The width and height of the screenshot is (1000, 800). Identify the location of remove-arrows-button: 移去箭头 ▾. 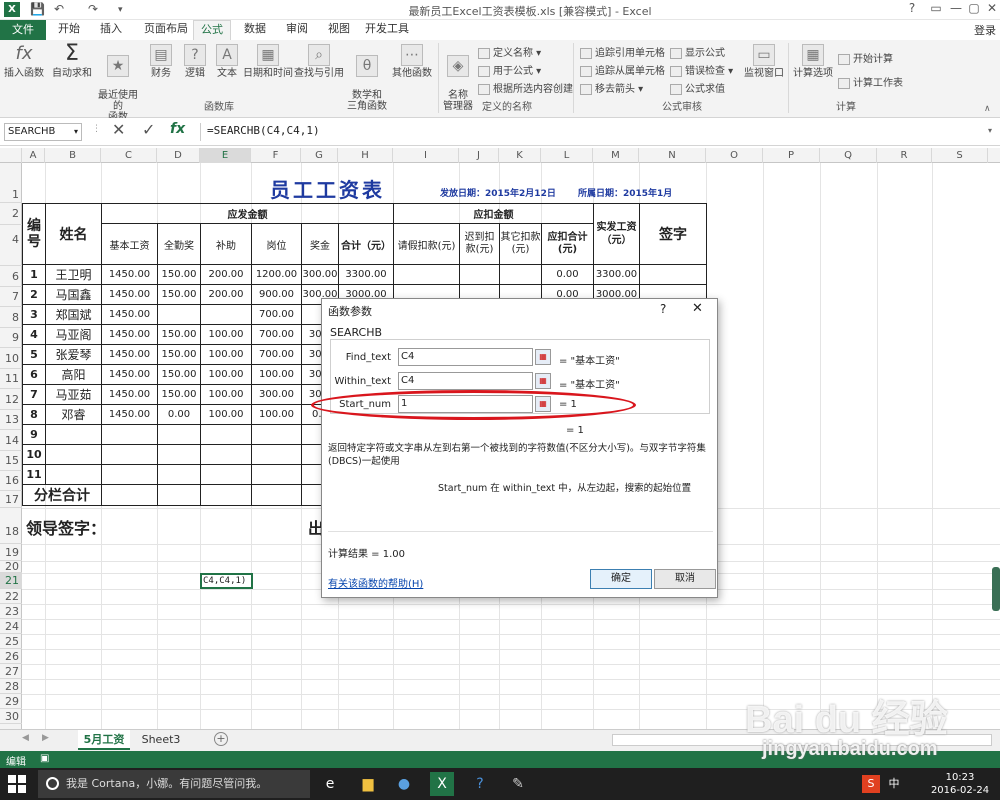
(611, 87).